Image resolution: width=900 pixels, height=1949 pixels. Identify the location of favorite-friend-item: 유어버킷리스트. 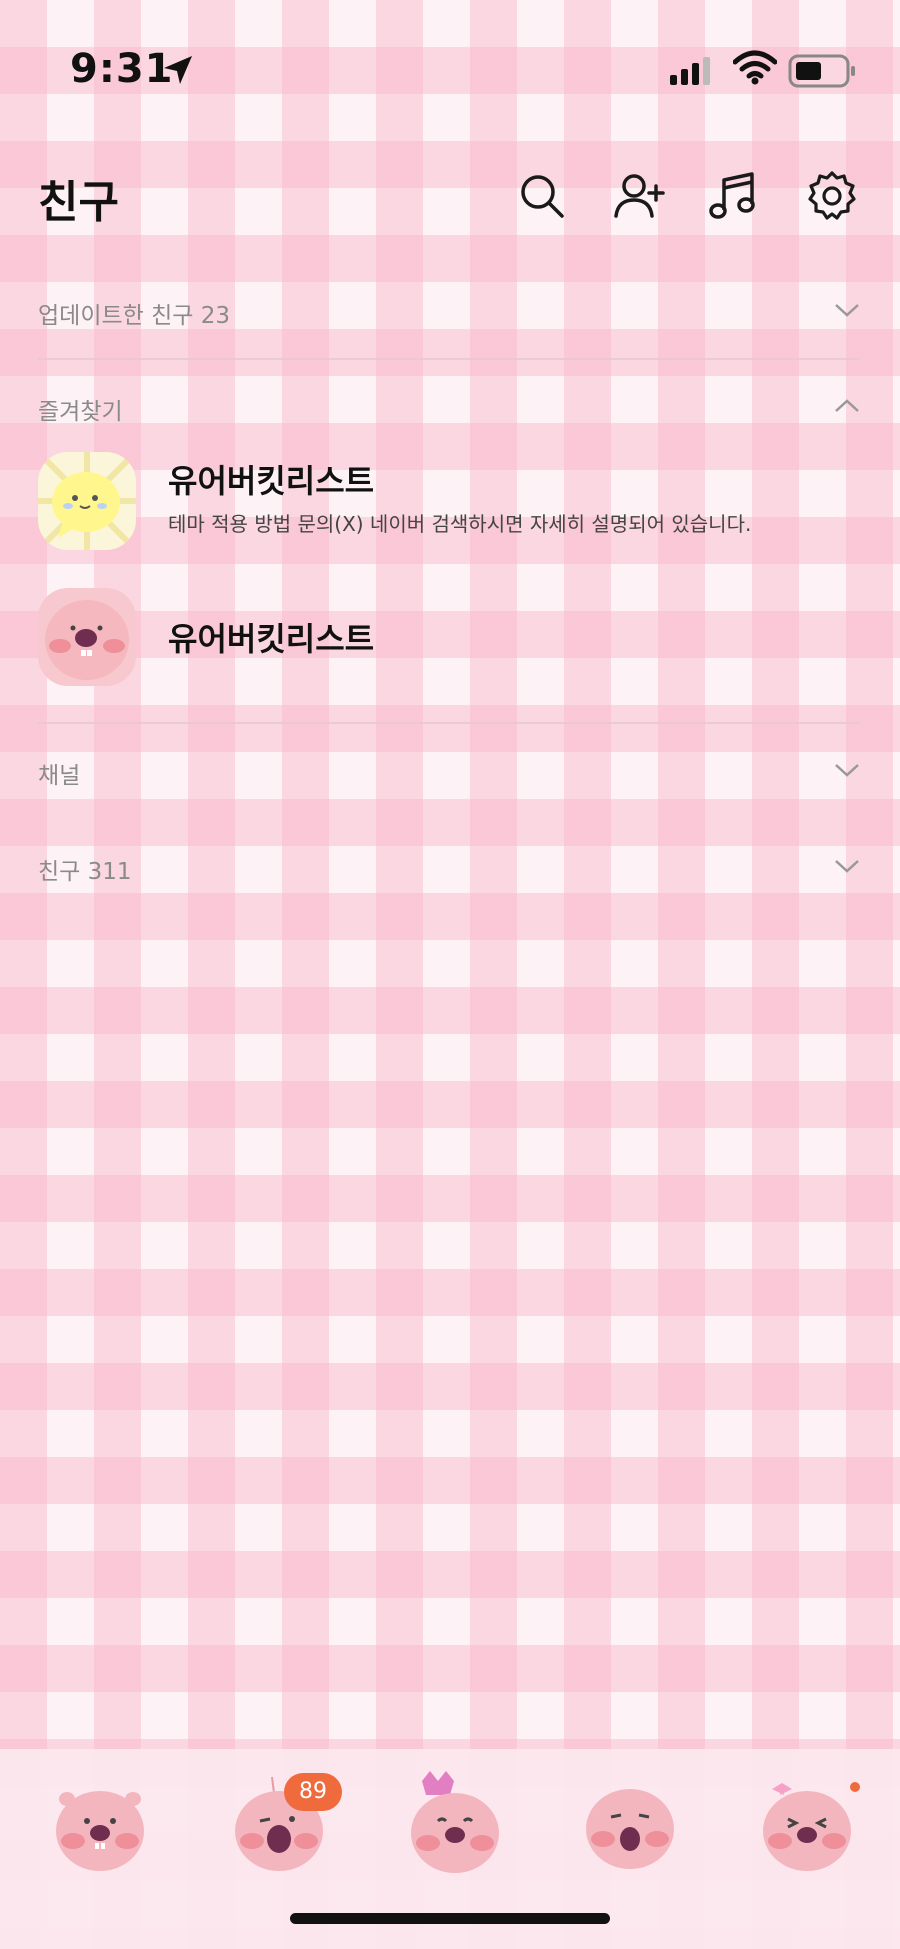
(453, 640).